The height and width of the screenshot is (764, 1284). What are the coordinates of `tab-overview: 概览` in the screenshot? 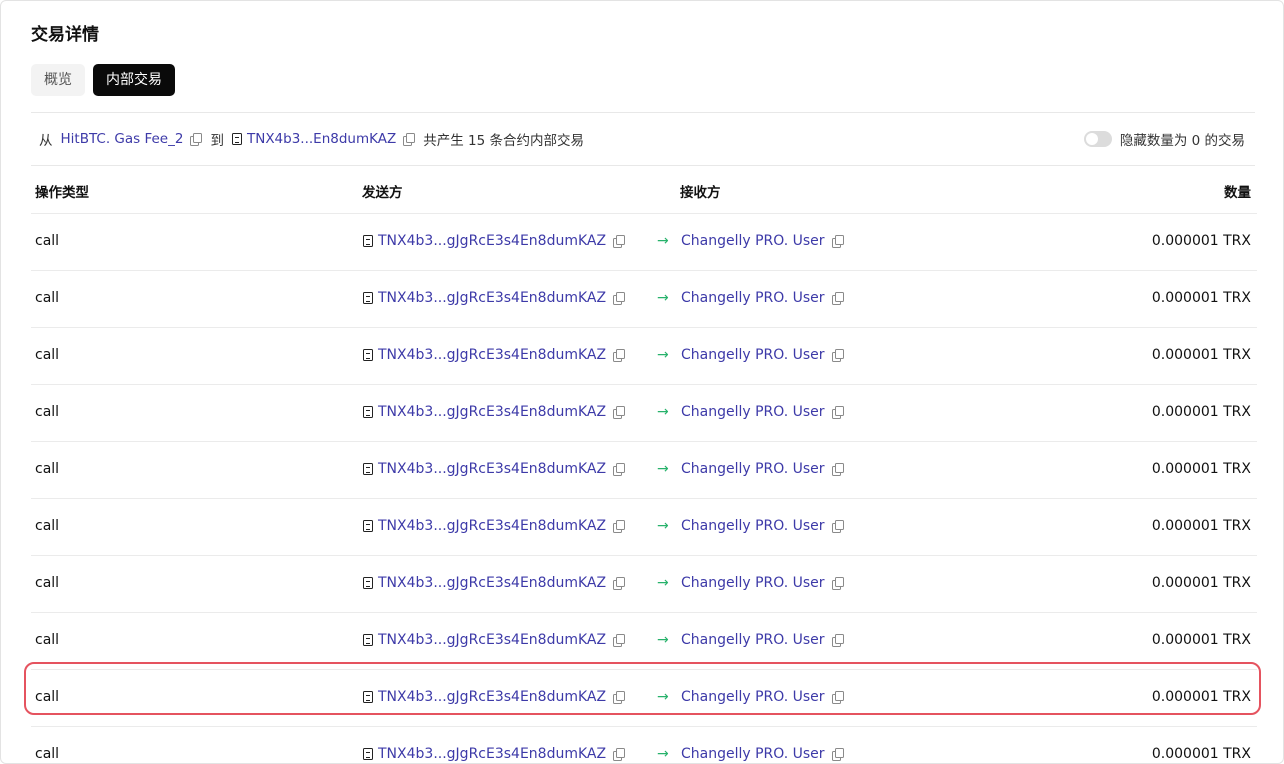 It's located at (58, 80).